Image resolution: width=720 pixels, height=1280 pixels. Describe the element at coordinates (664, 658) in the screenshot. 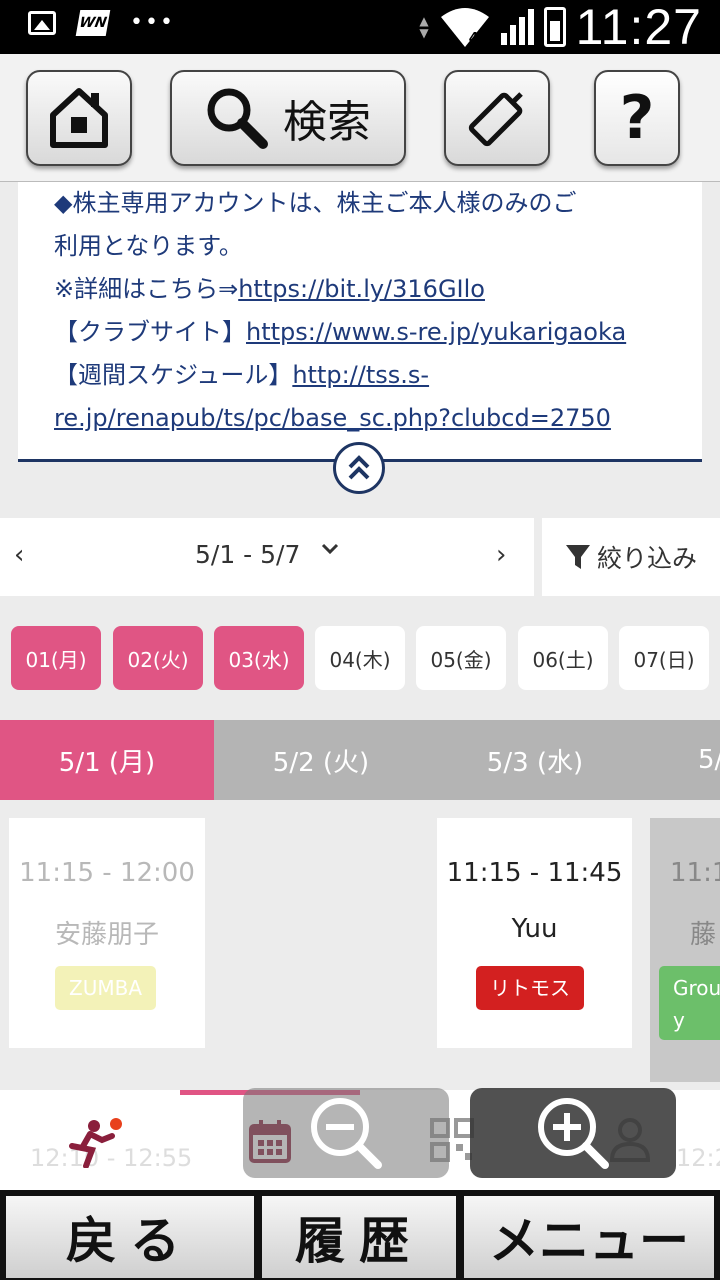

I see `day-chip: 07(日)` at that location.